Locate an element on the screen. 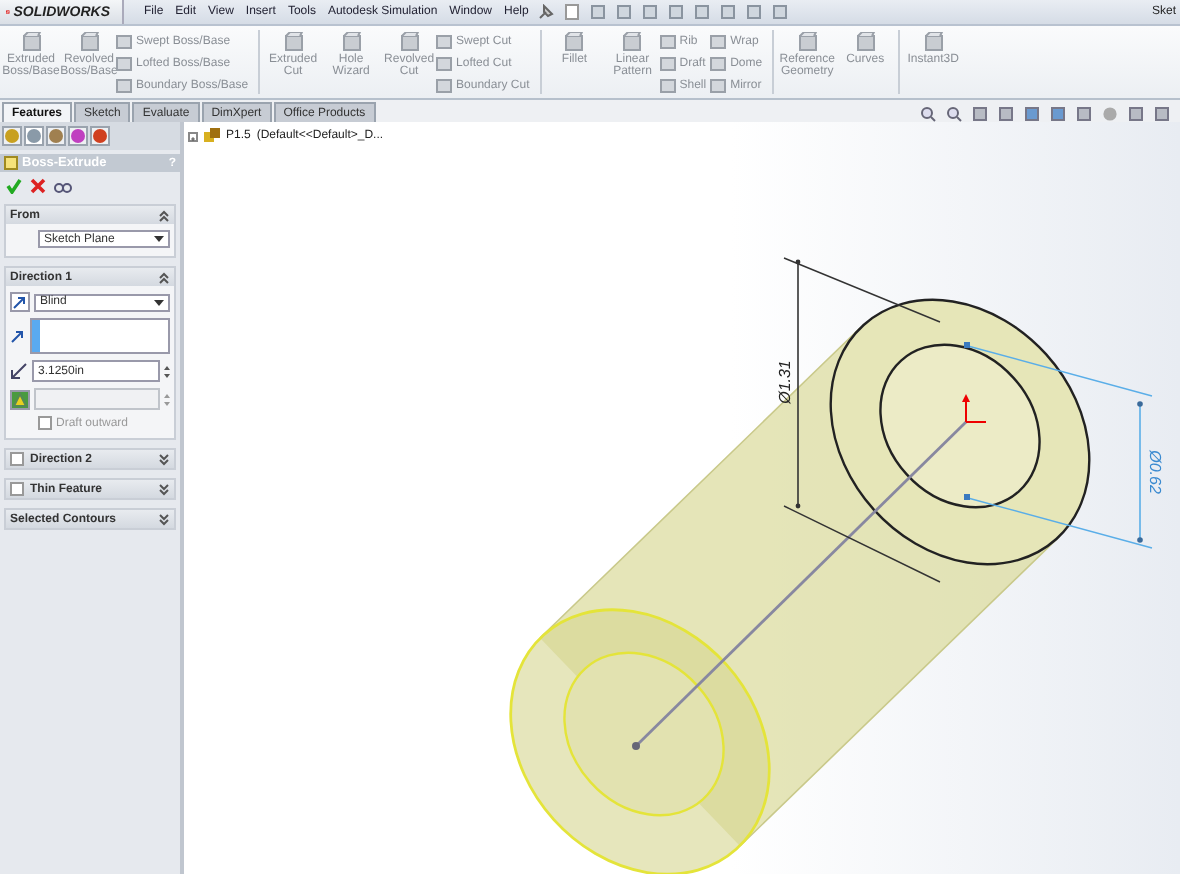 This screenshot has height=874, width=1180. draft-button is located at coordinates (20, 399).